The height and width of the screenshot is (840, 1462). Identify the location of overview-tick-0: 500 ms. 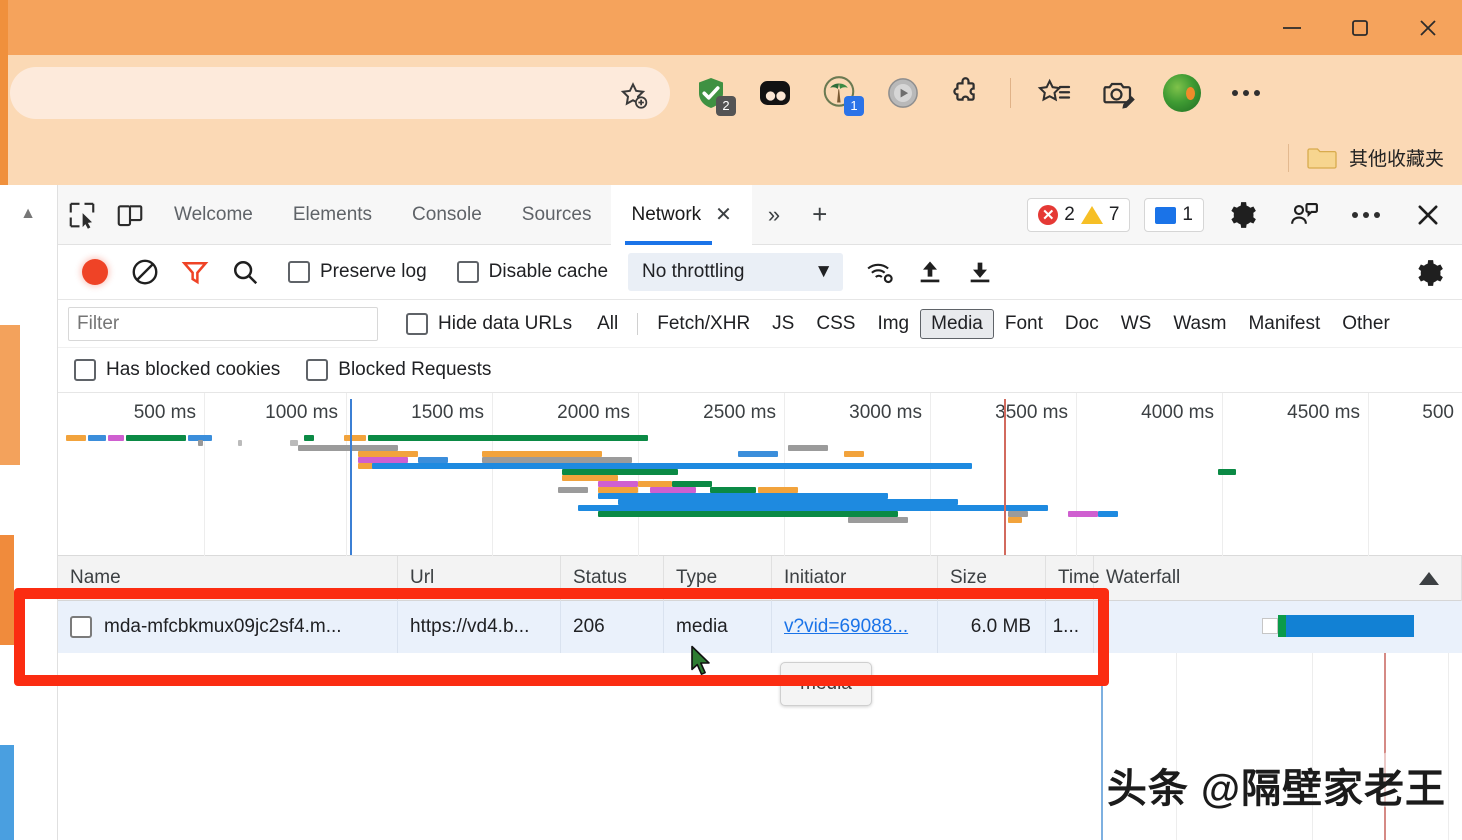
(164, 412).